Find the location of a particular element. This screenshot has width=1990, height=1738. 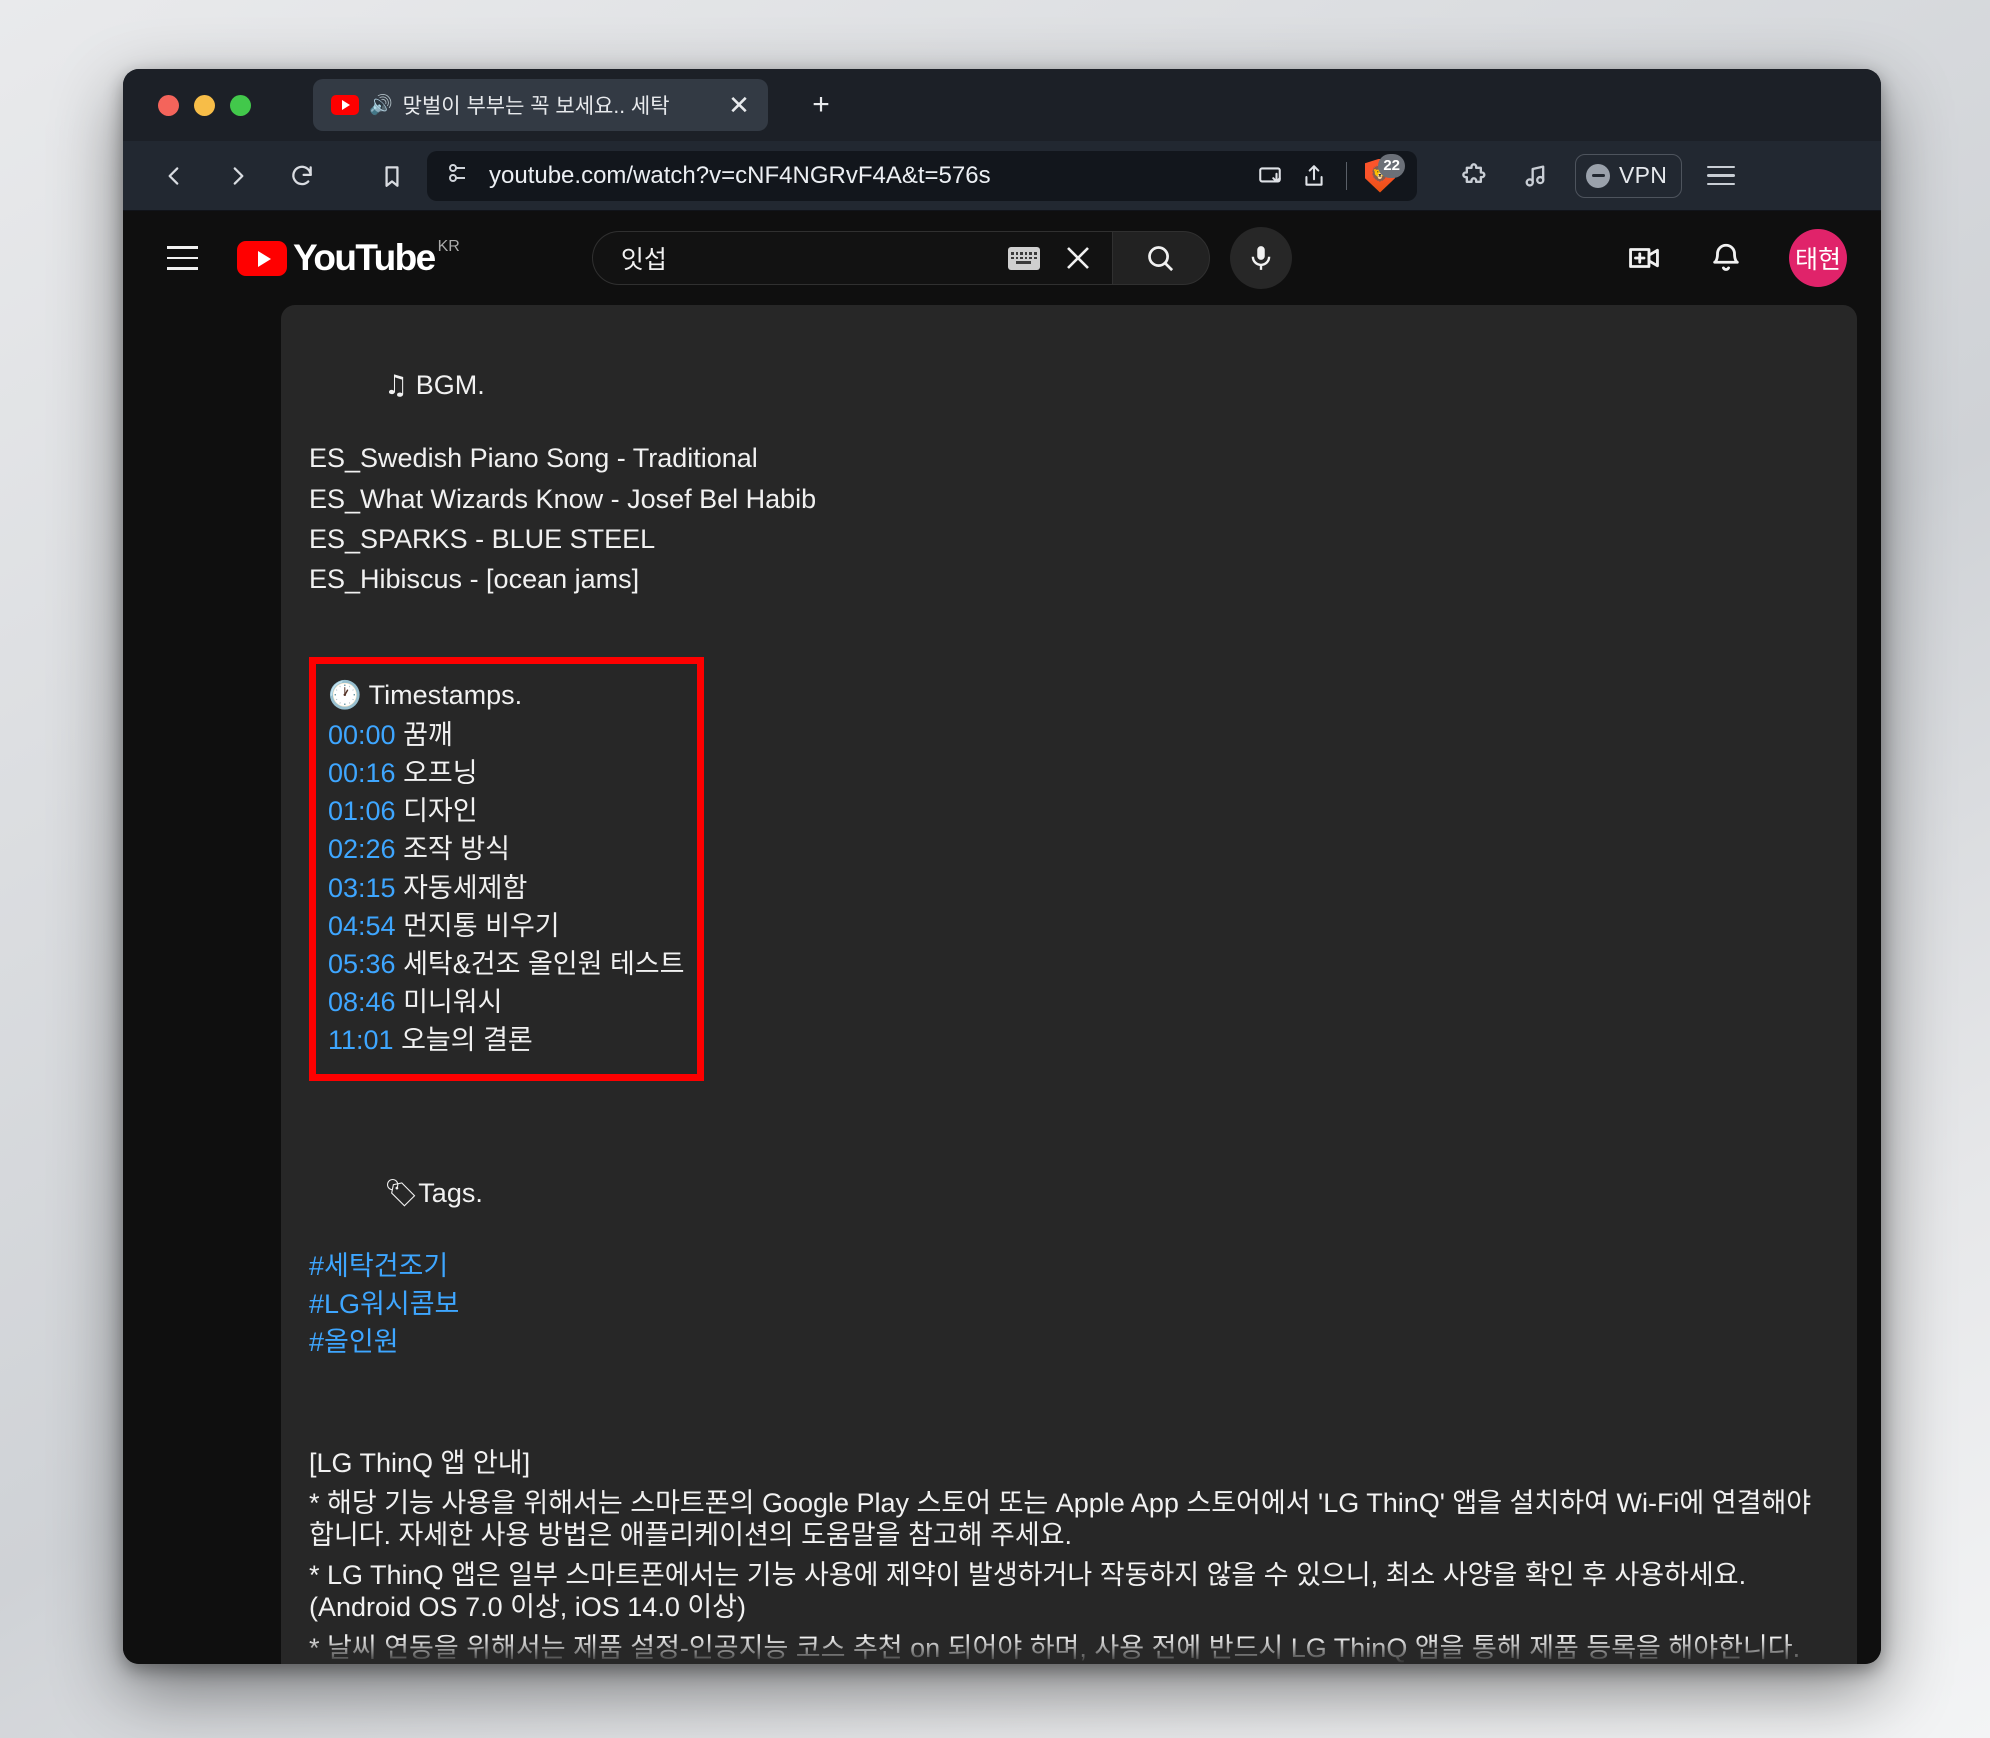

window-controls is located at coordinates (204, 105).